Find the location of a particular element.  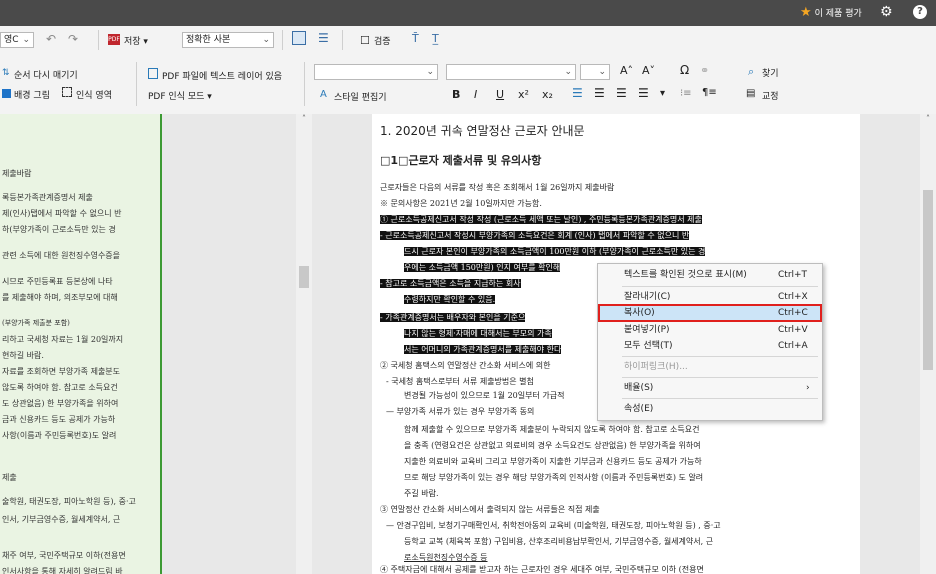

doc-line-selected: 우에는 소득금액 150만원) 인지 여부를 확인해 is located at coordinates (482, 267).